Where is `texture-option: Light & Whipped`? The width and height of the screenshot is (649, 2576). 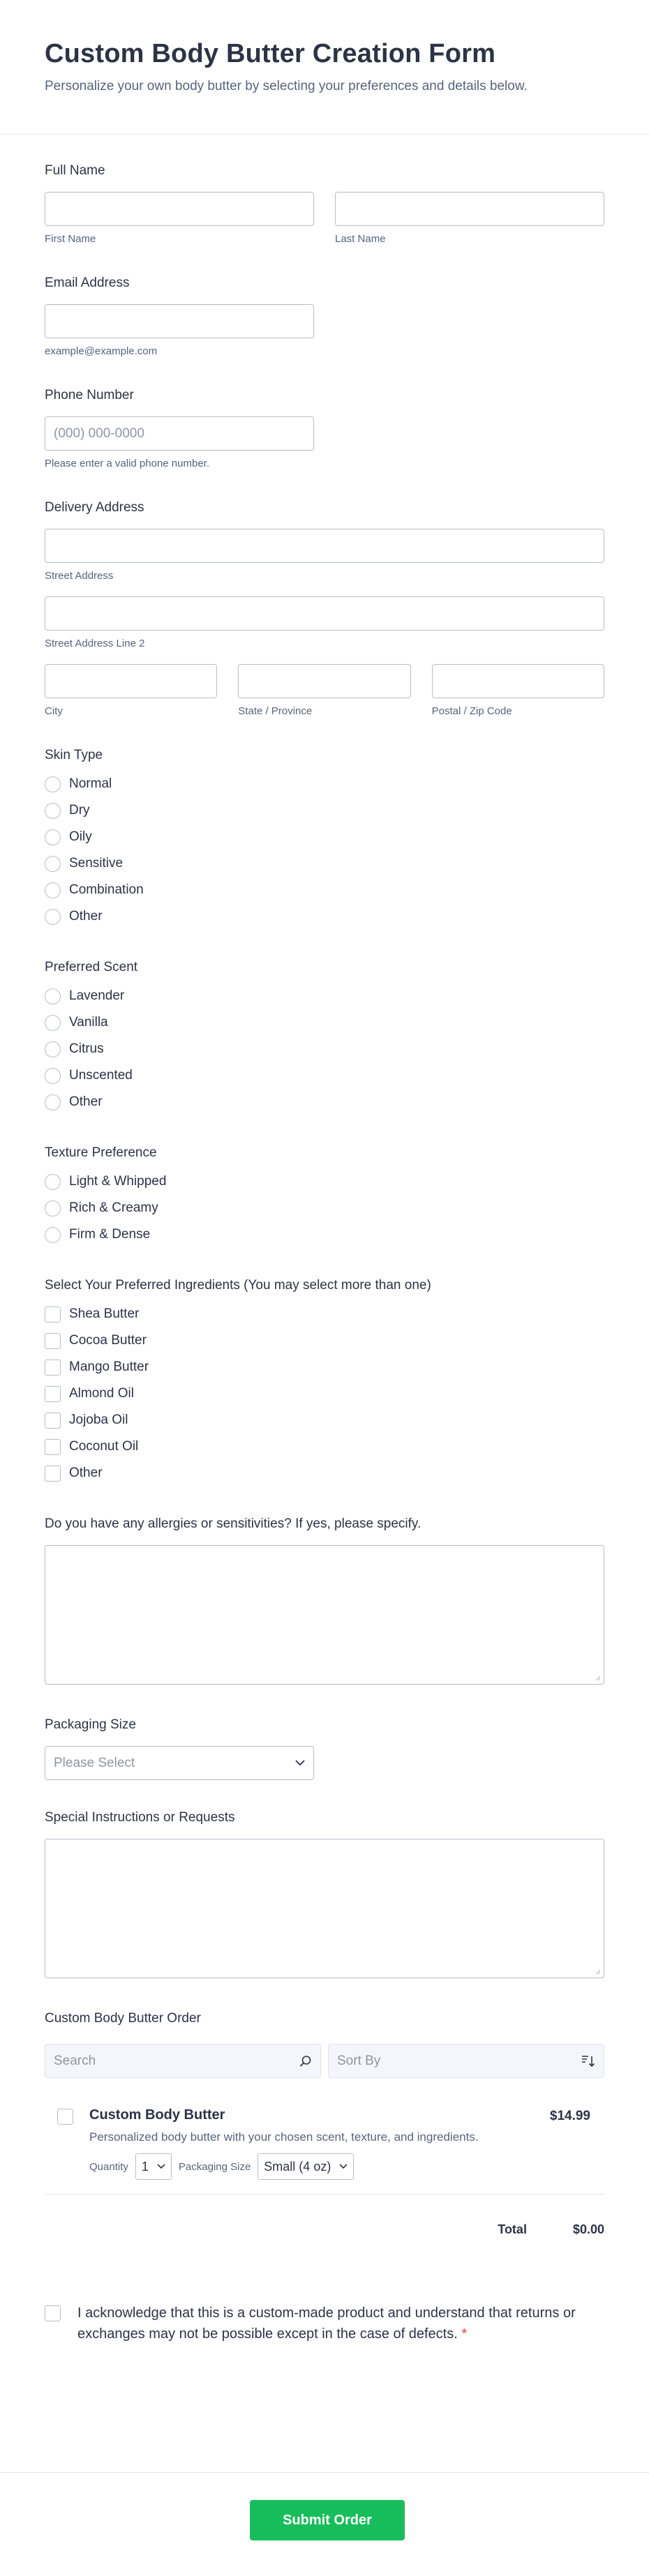 texture-option: Light & Whipped is located at coordinates (324, 1181).